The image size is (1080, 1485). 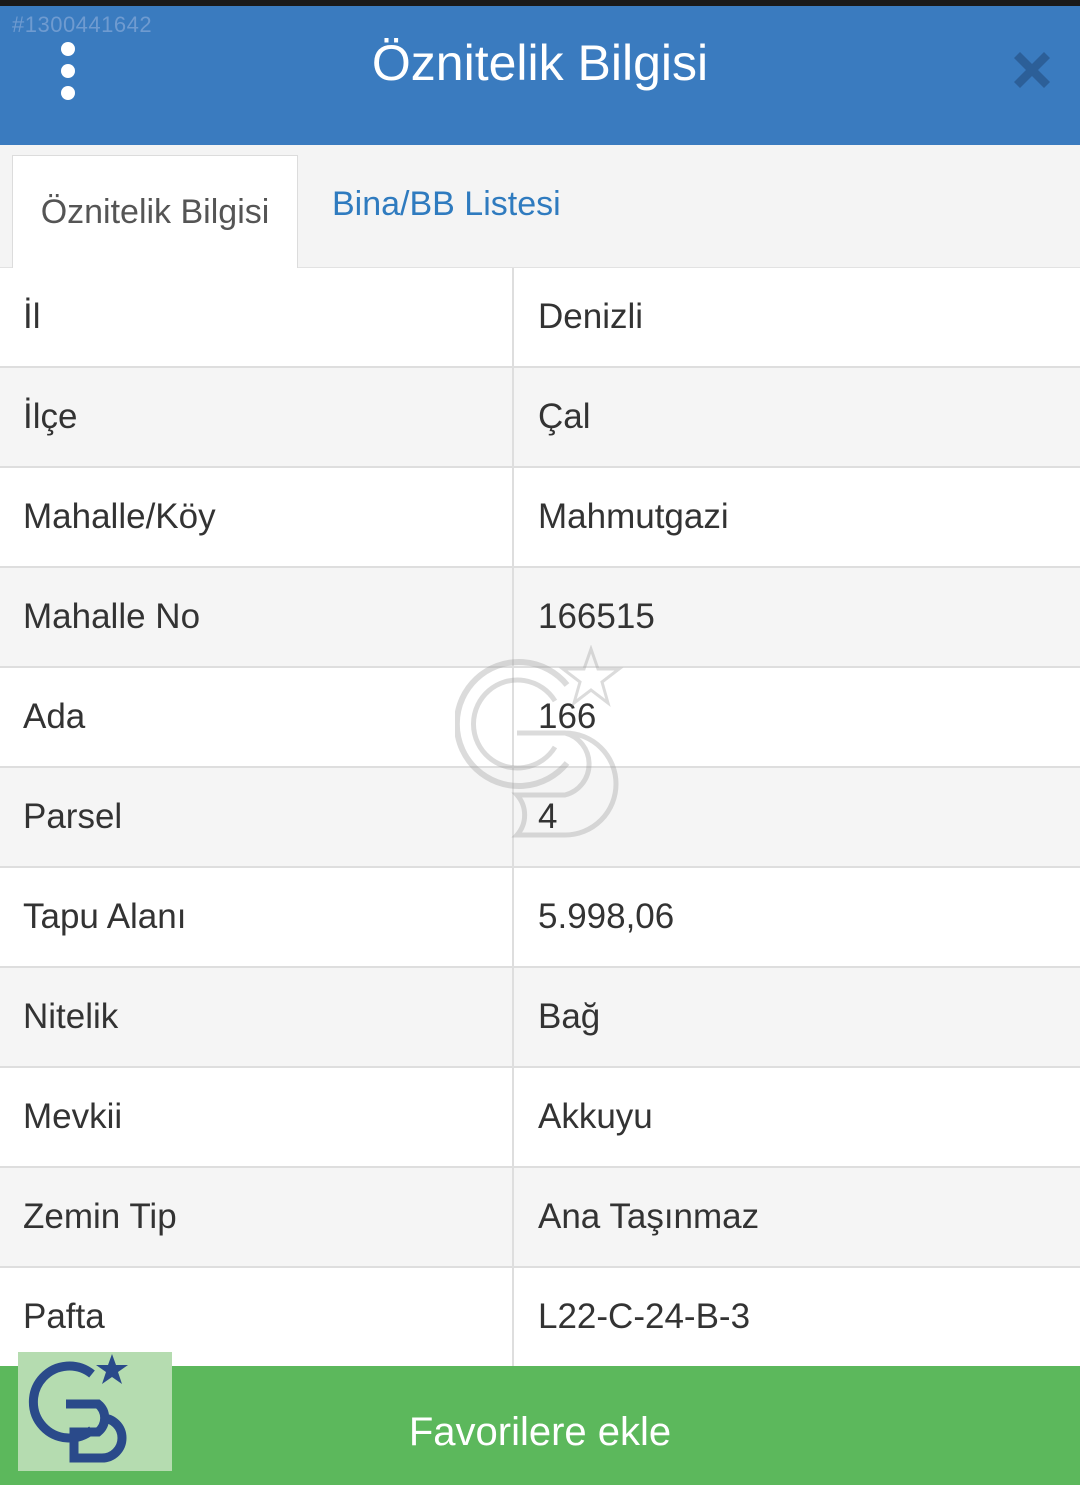 I want to click on modal-title: Öznitelik Bilgisi, so click(x=540, y=63).